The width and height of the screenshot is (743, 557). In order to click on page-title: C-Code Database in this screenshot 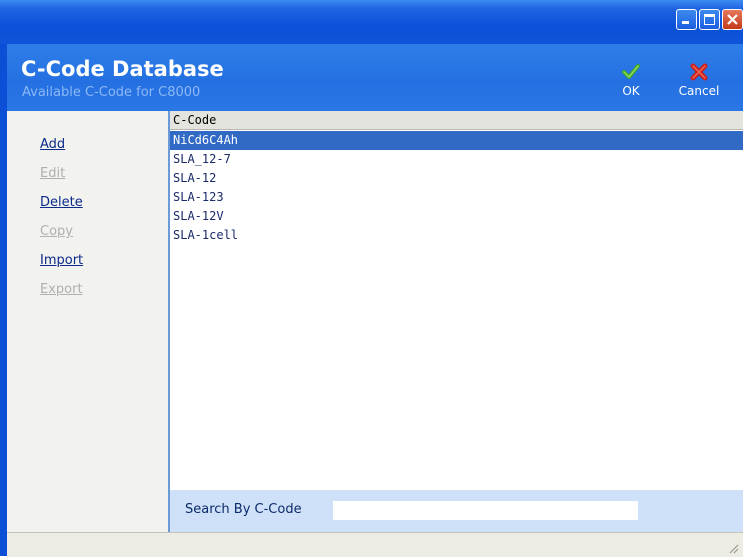, I will do `click(122, 69)`.